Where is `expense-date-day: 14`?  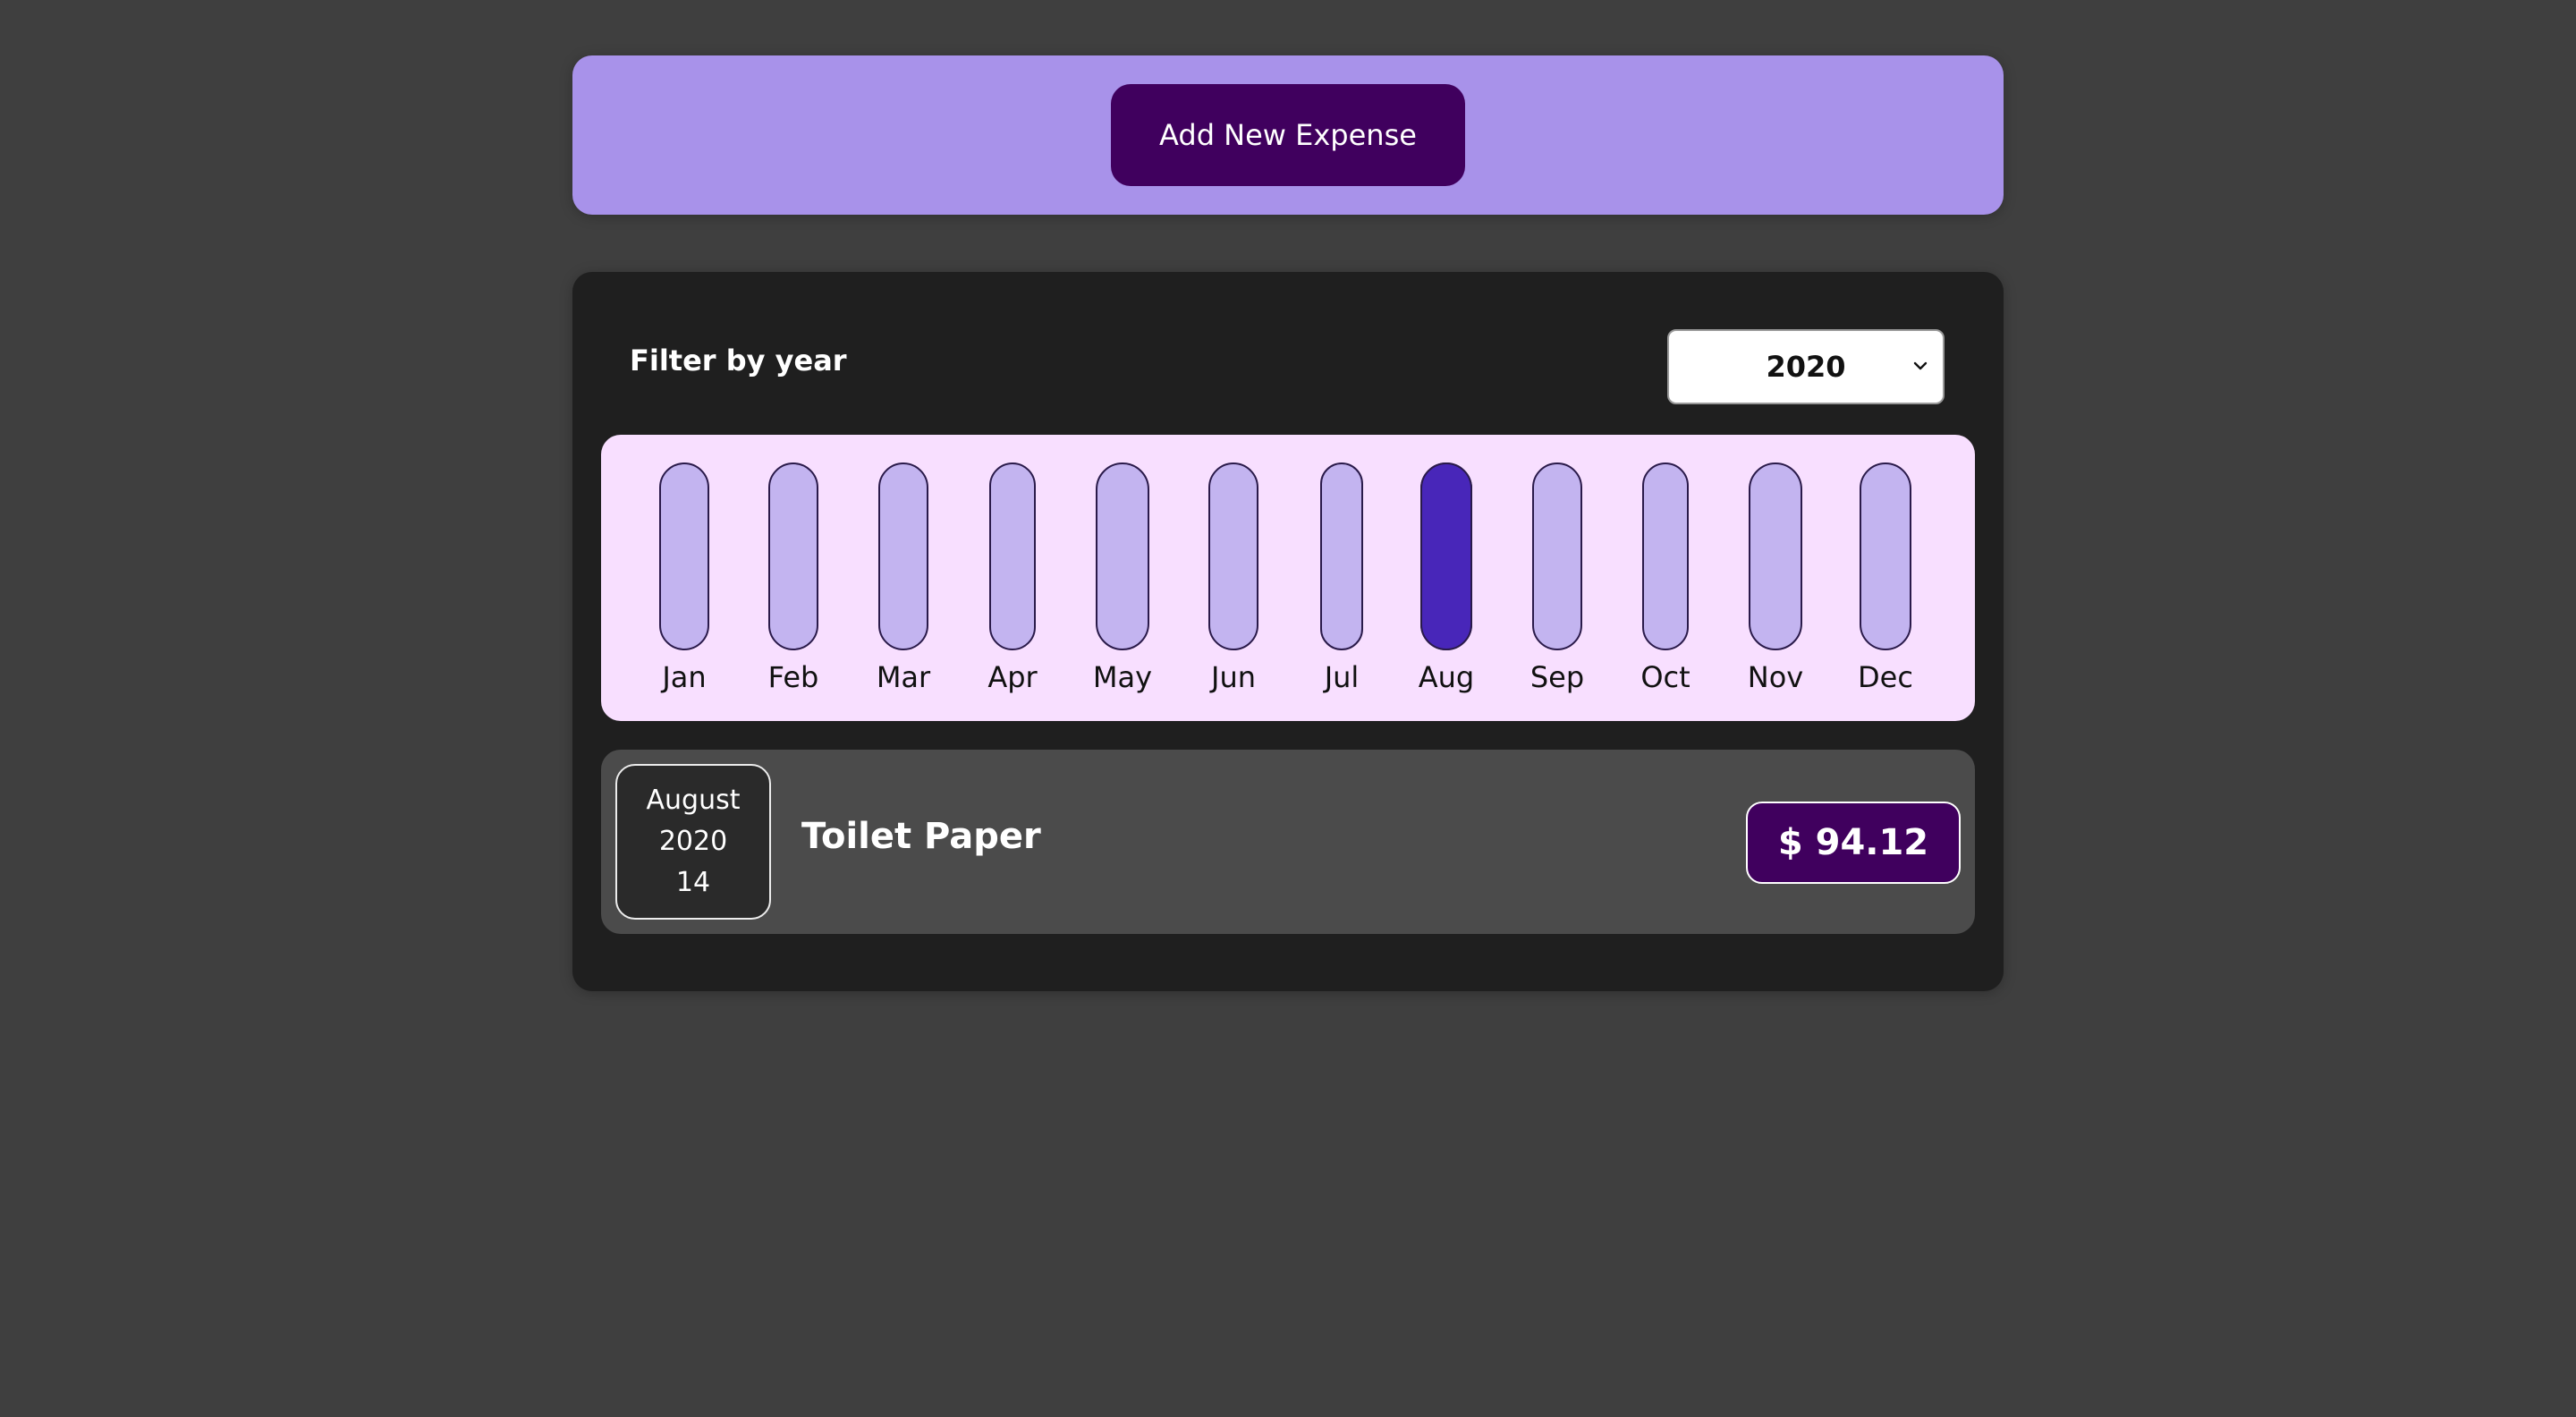
expense-date-day: 14 is located at coordinates (693, 882).